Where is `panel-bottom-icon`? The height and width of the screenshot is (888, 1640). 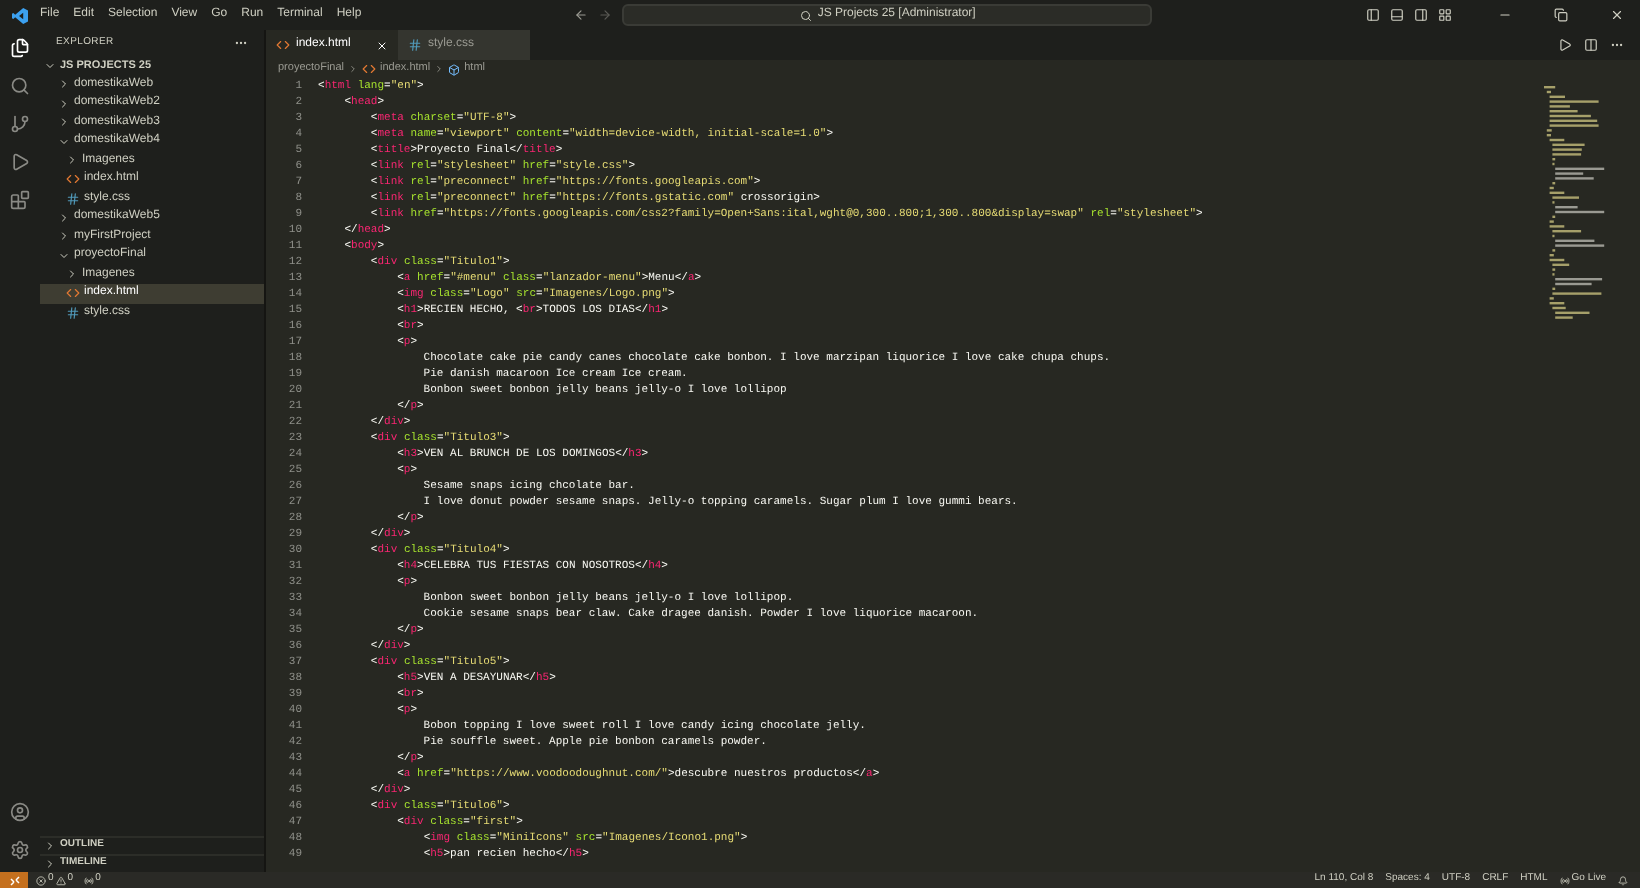 panel-bottom-icon is located at coordinates (1397, 15).